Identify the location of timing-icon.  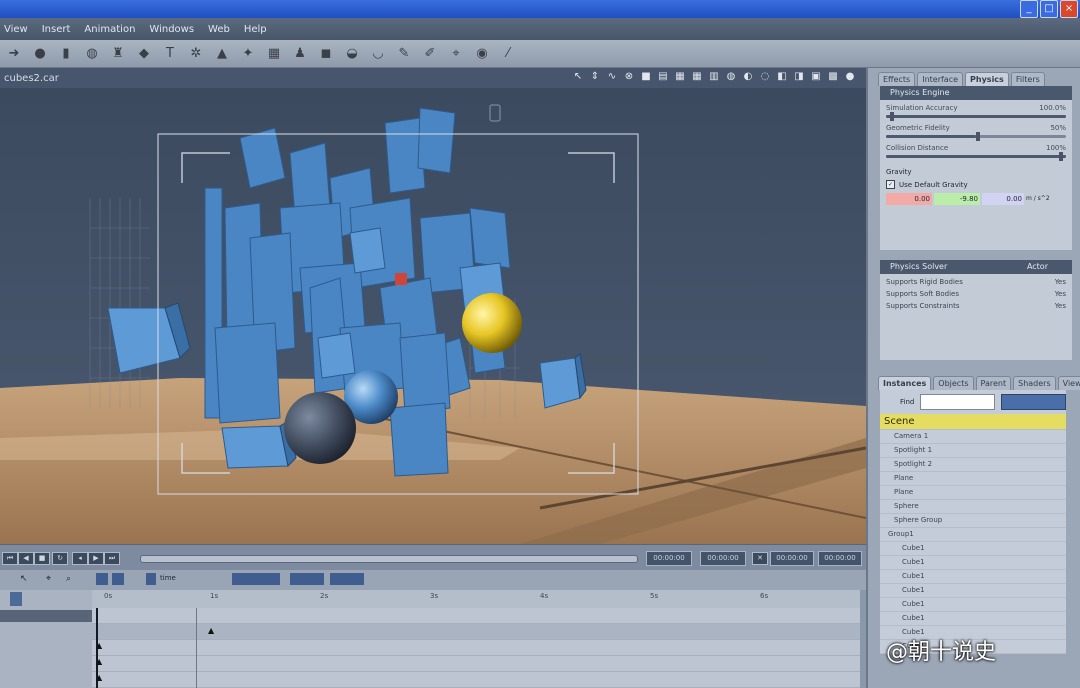
(151, 579).